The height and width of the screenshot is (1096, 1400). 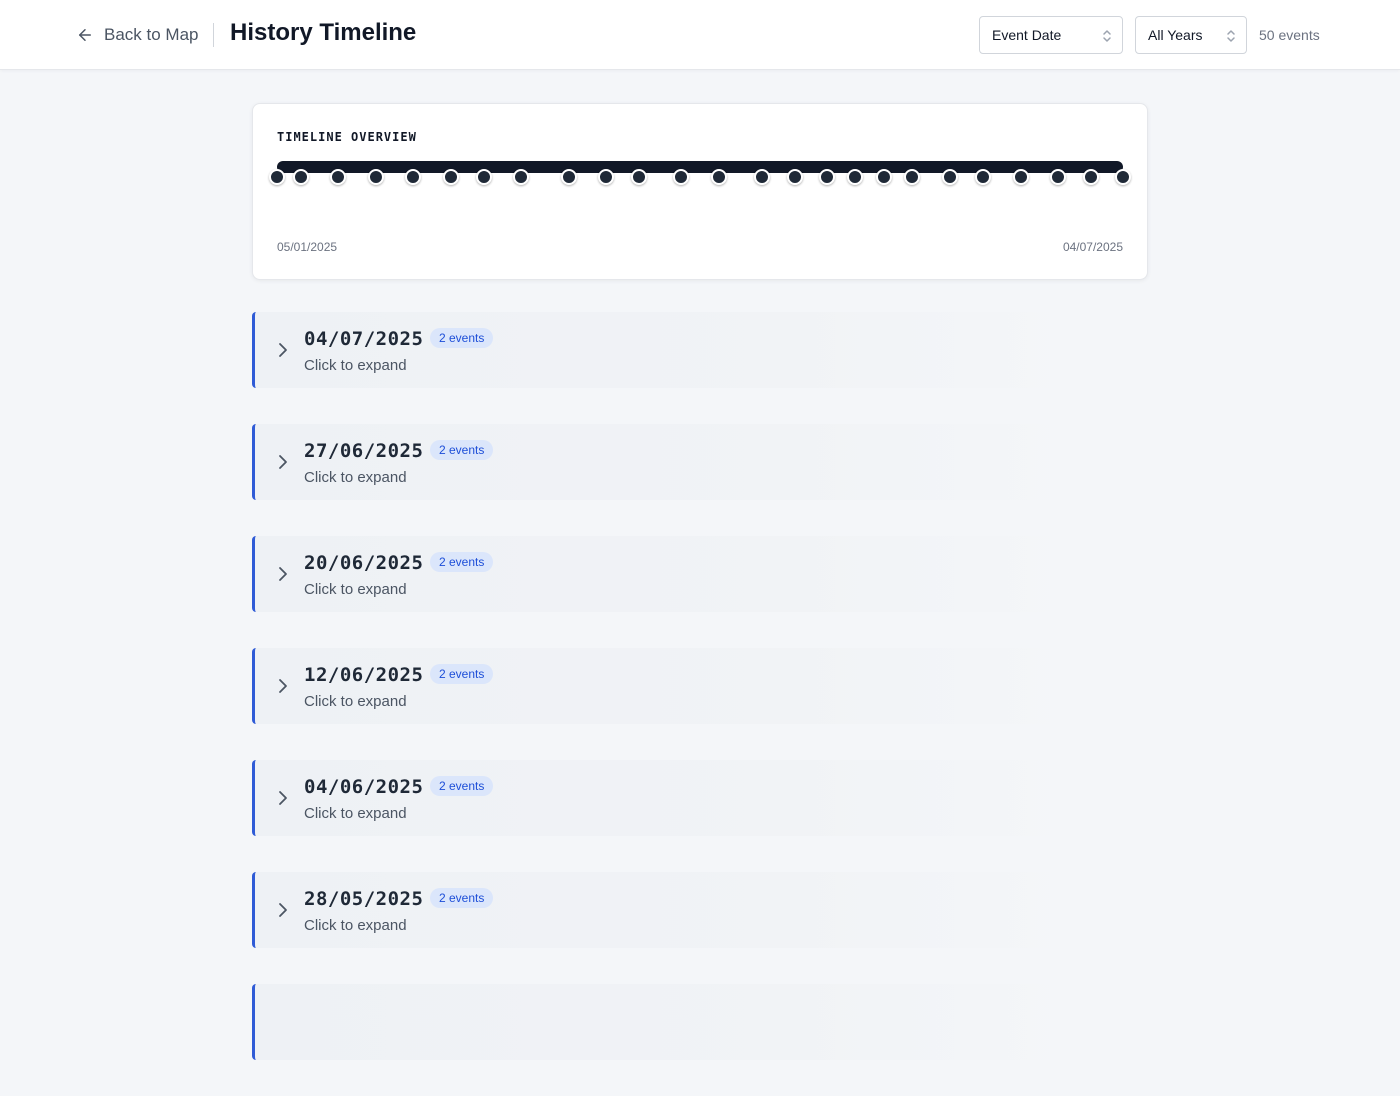 I want to click on group-date: 04/06/2025, so click(x=364, y=787).